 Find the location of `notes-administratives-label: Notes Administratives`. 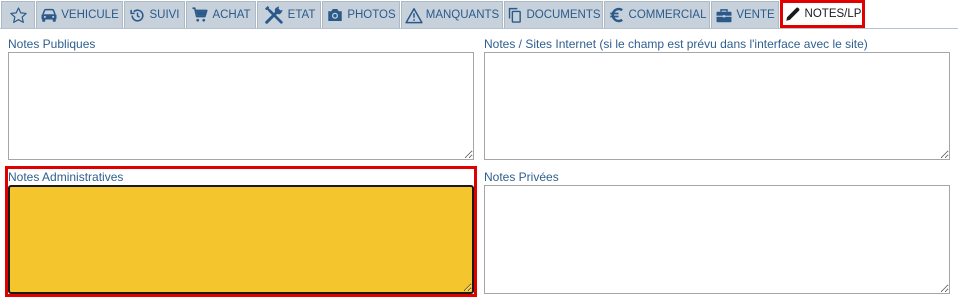

notes-administratives-label: Notes Administratives is located at coordinates (66, 177).